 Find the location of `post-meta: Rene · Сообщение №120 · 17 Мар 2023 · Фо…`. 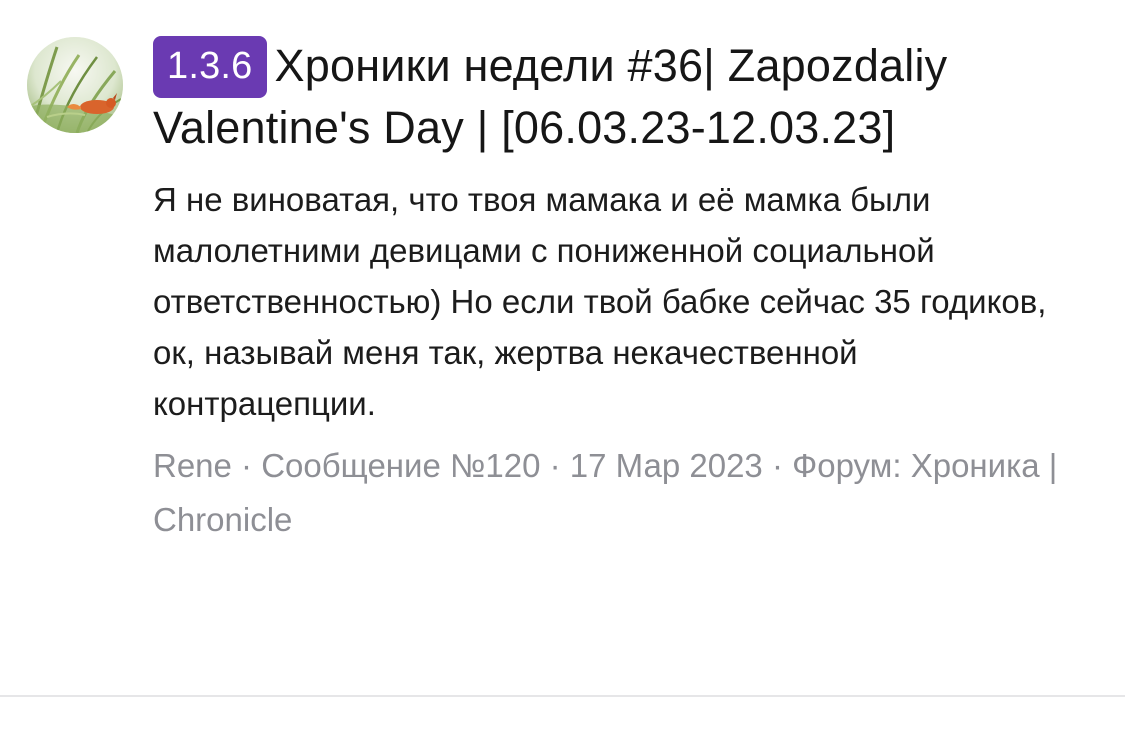

post-meta: Rene · Сообщение №120 · 17 Мар 2023 · Фо… is located at coordinates (608, 493).